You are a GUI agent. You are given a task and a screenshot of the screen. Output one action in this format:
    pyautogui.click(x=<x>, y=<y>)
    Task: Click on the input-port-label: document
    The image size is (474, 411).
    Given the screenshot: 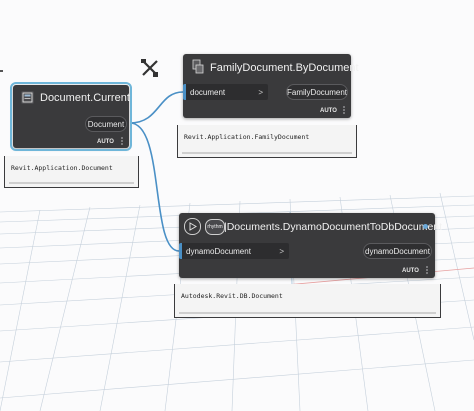 What is the action you would take?
    pyautogui.click(x=208, y=92)
    